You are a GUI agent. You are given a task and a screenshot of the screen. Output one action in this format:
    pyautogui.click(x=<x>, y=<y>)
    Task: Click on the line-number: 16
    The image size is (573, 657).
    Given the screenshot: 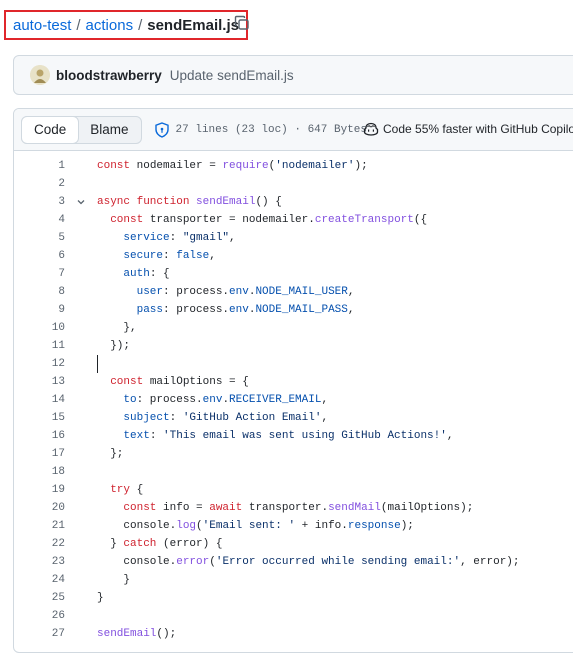 What is the action you would take?
    pyautogui.click(x=39, y=436)
    